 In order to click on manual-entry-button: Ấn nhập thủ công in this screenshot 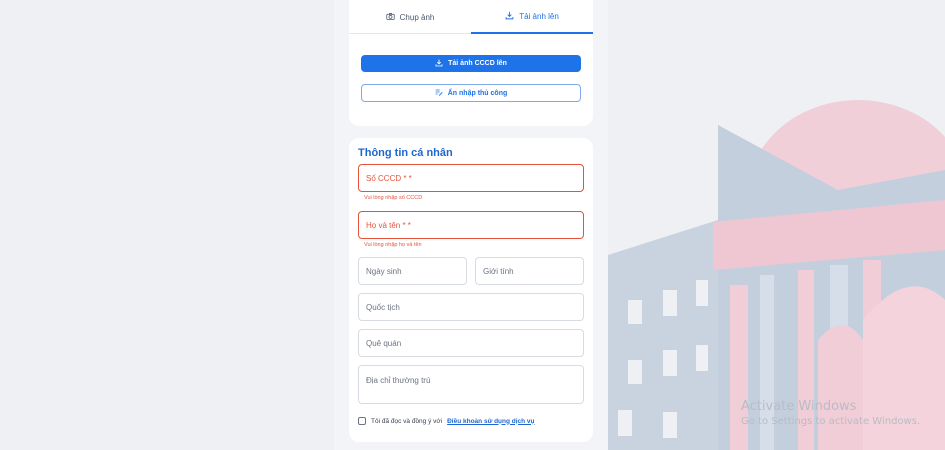, I will do `click(471, 93)`.